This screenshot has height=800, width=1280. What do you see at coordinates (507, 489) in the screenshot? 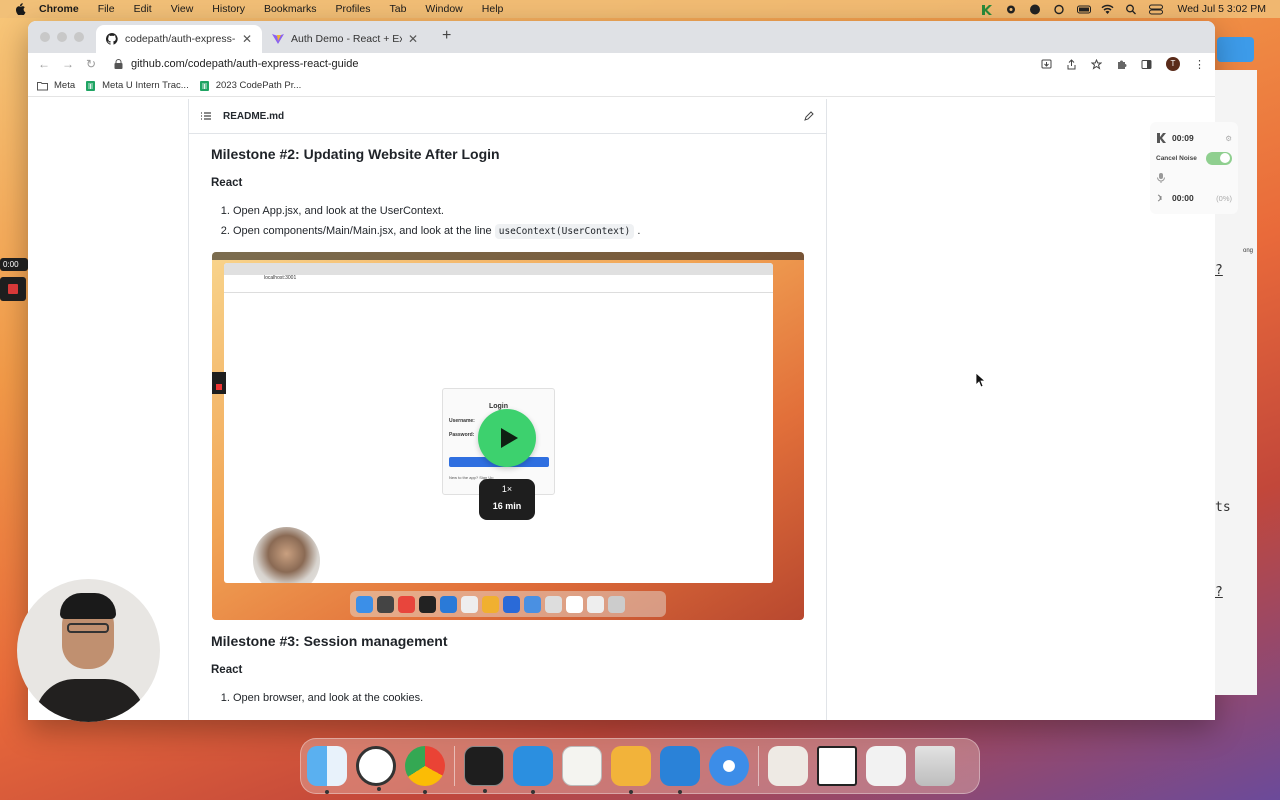
I see `playback-speed: 1×` at bounding box center [507, 489].